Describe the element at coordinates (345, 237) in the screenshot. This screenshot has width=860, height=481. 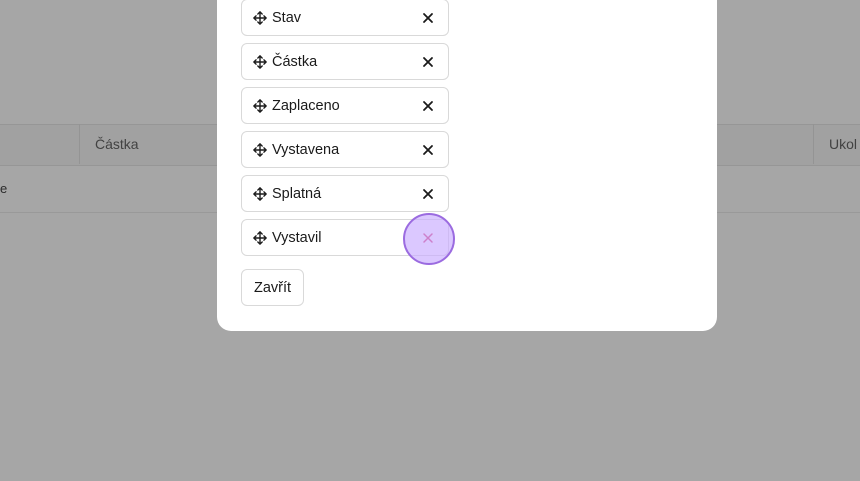
I see `column-item-vystavil: Vystavil` at that location.